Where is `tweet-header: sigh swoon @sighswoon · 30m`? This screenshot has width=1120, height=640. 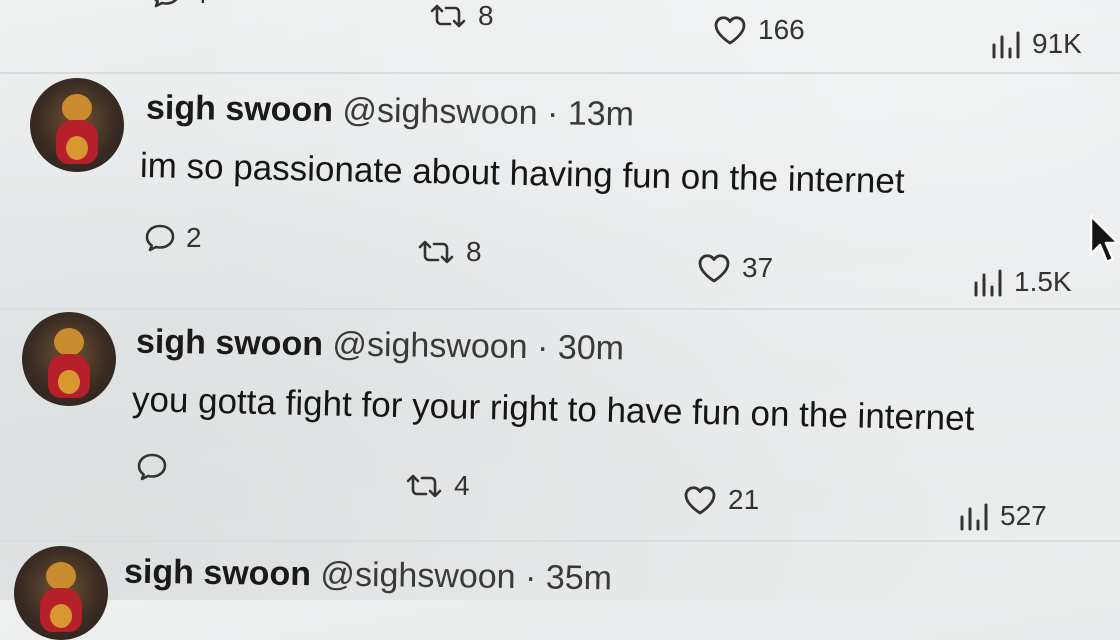
tweet-header: sigh swoon @sighswoon · 30m is located at coordinates (380, 346).